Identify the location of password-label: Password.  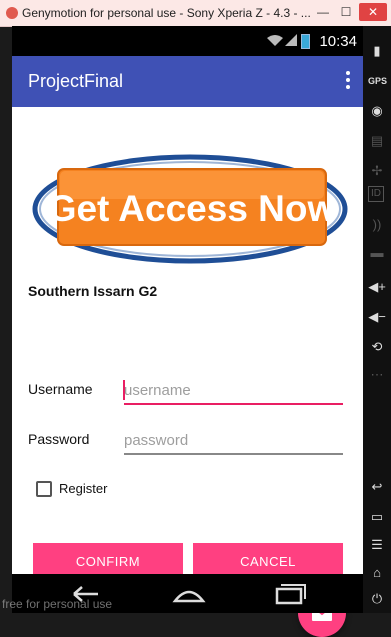
(59, 439).